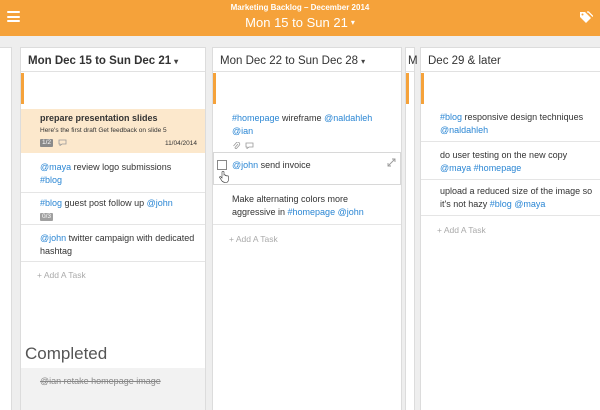 This screenshot has height=410, width=600. What do you see at coordinates (289, 61) in the screenshot?
I see `column-title: Mon Dec 22 to Sun Dec 28` at bounding box center [289, 61].